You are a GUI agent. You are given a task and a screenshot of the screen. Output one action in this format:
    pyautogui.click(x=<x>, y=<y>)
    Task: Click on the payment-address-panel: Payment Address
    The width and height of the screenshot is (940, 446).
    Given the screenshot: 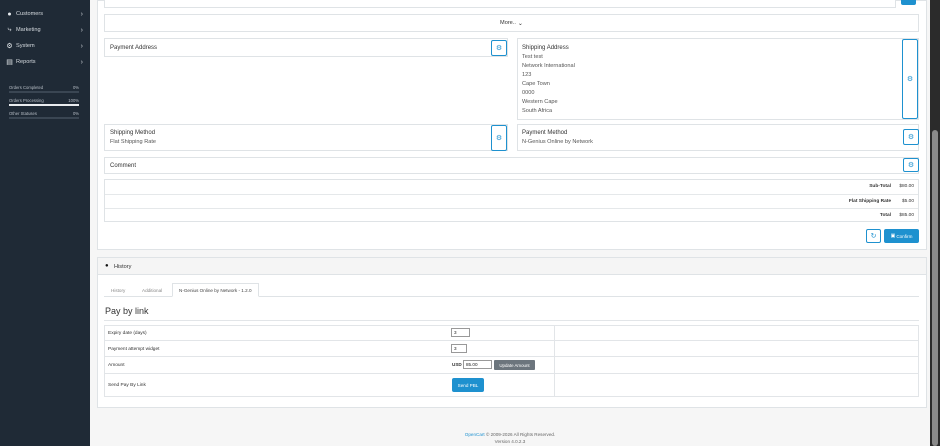 What is the action you would take?
    pyautogui.click(x=306, y=47)
    